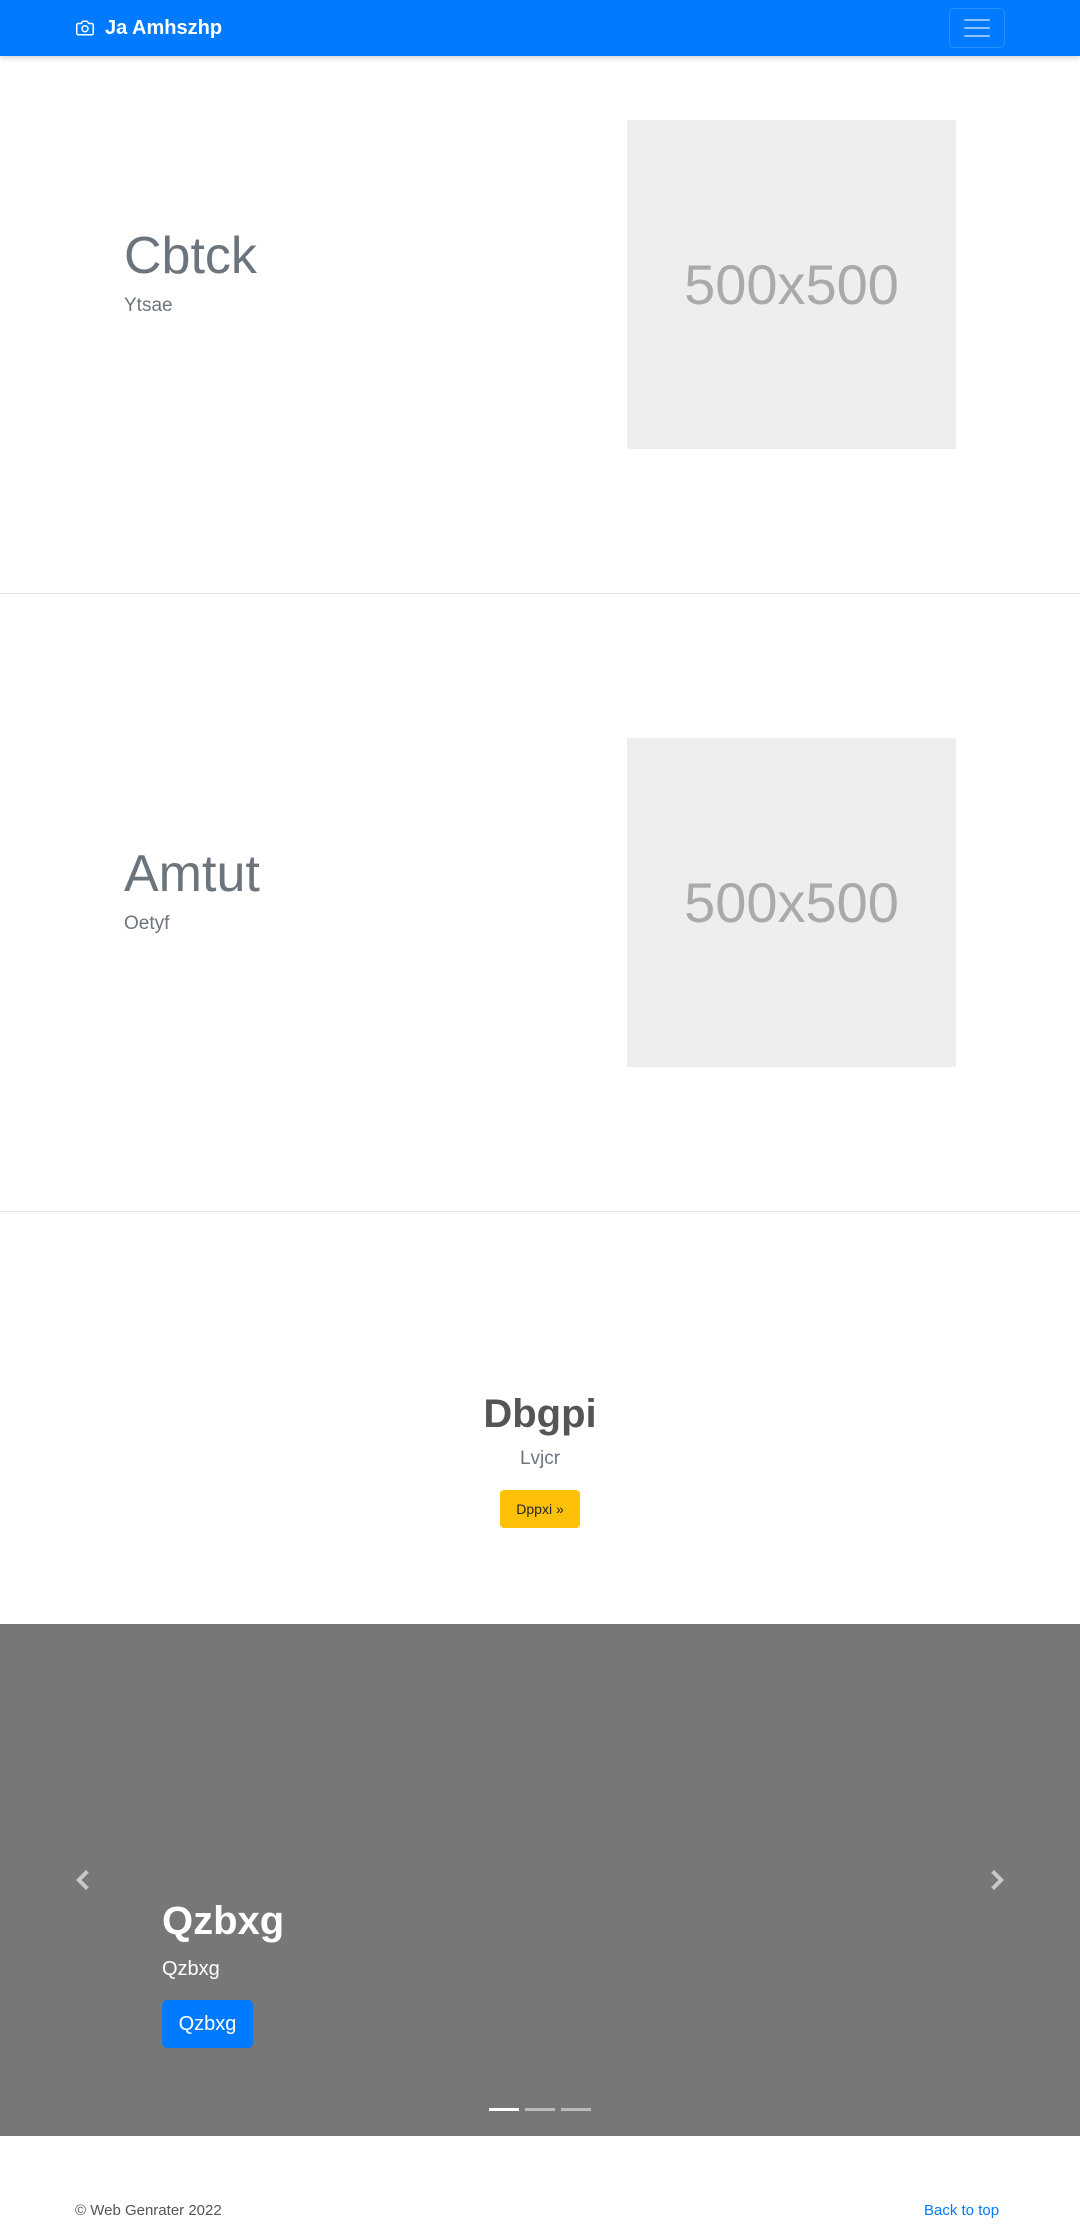 This screenshot has height=2224, width=1080. I want to click on feature-heading: Cbtck, so click(190, 256).